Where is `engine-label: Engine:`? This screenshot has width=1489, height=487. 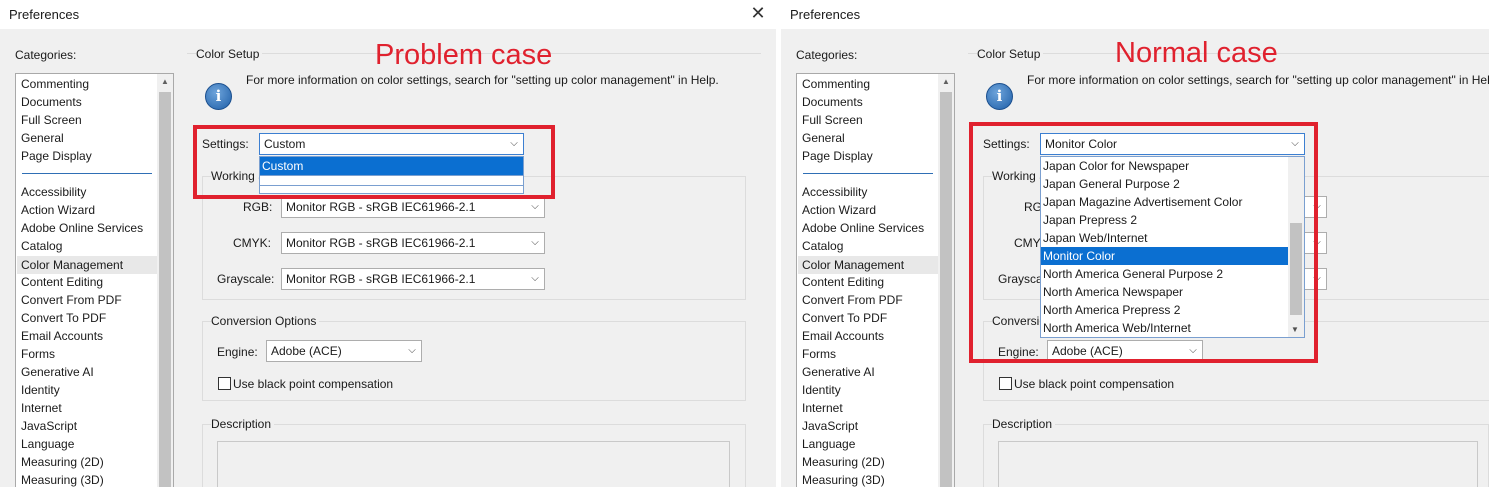 engine-label: Engine: is located at coordinates (237, 352).